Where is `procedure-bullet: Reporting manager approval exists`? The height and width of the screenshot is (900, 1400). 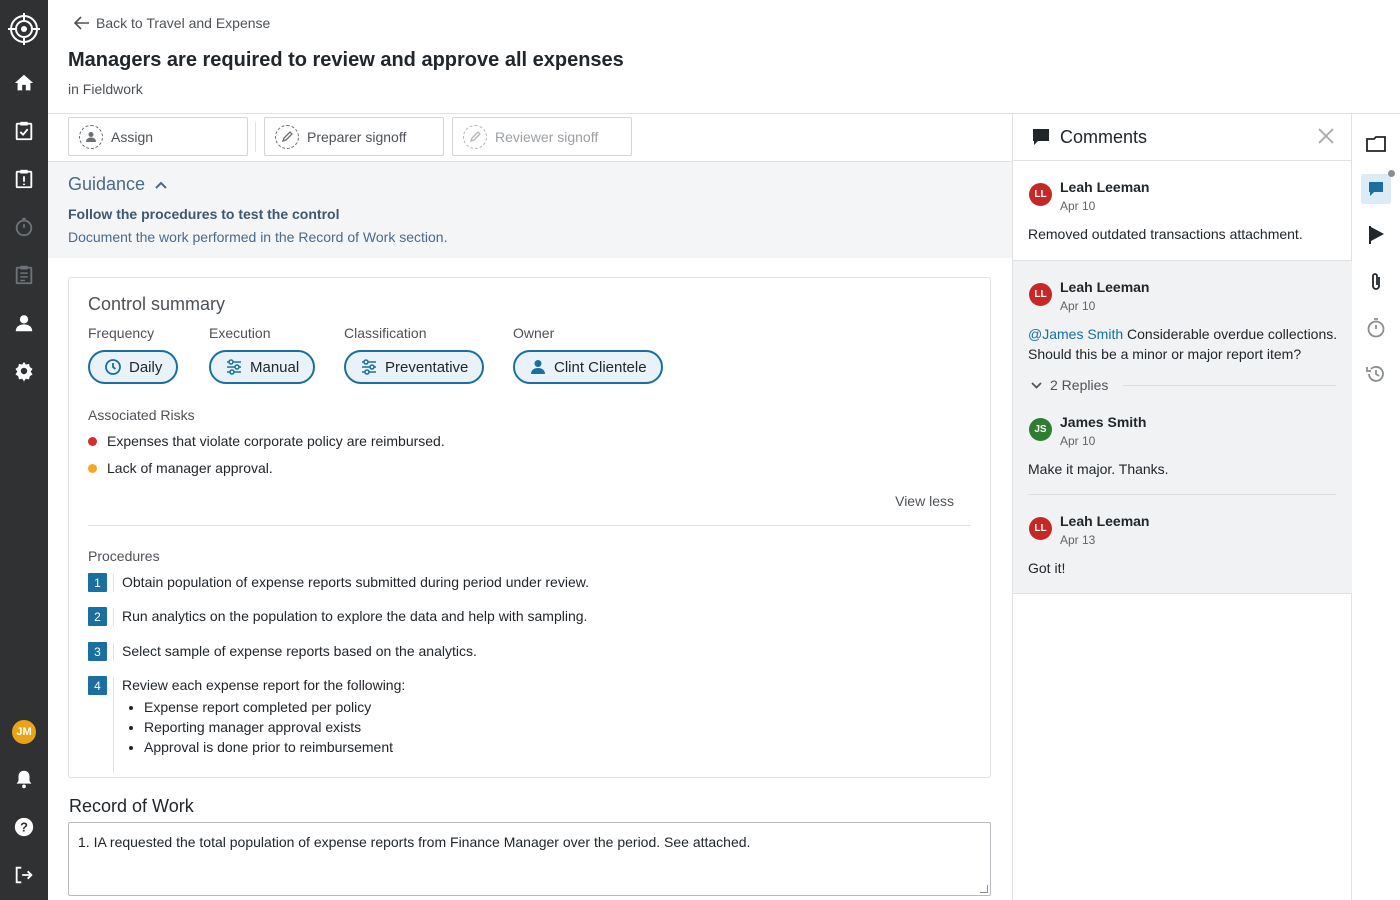
procedure-bullet: Reporting manager approval exists is located at coordinates (274, 727).